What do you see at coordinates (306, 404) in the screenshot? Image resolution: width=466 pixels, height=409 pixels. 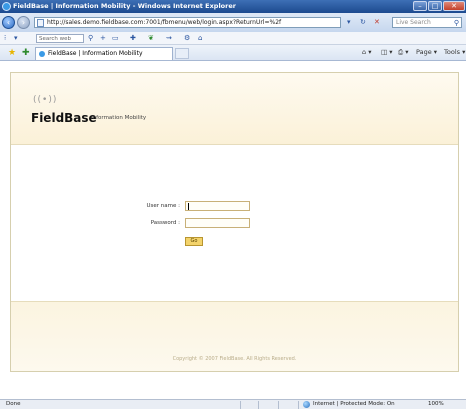 I see `internet-zone-icon` at bounding box center [306, 404].